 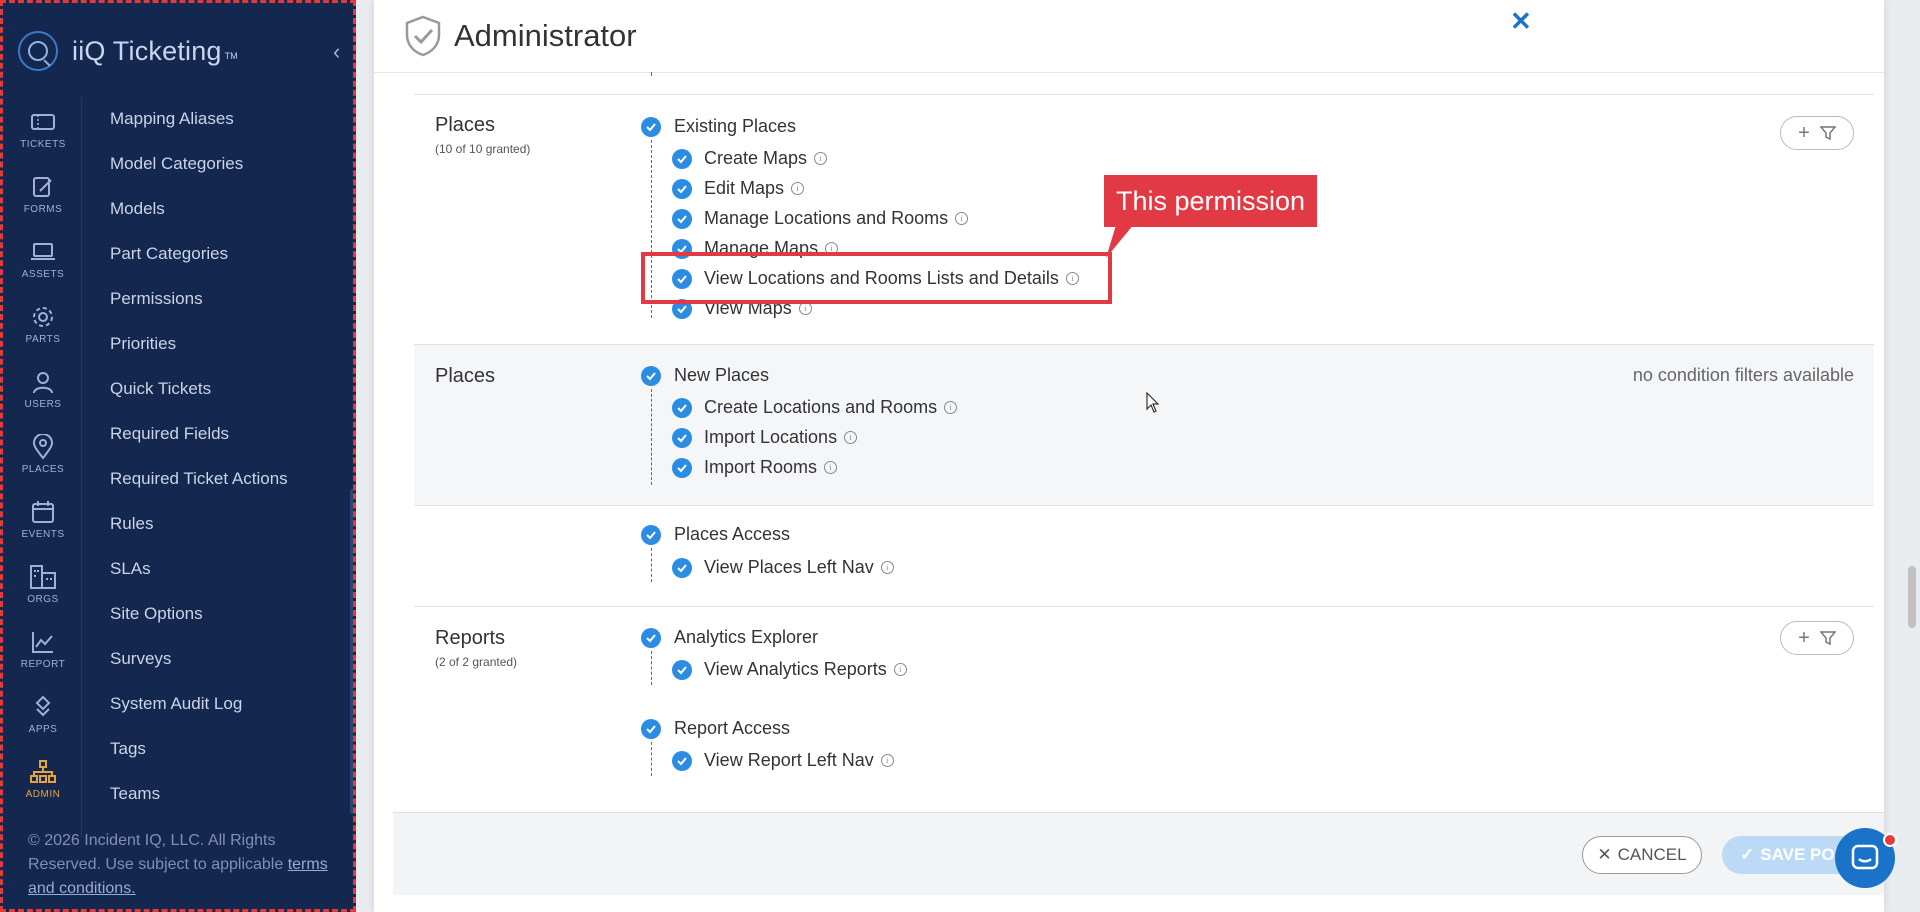 I want to click on menu-item-required-fields: Required Fields, so click(x=230, y=438).